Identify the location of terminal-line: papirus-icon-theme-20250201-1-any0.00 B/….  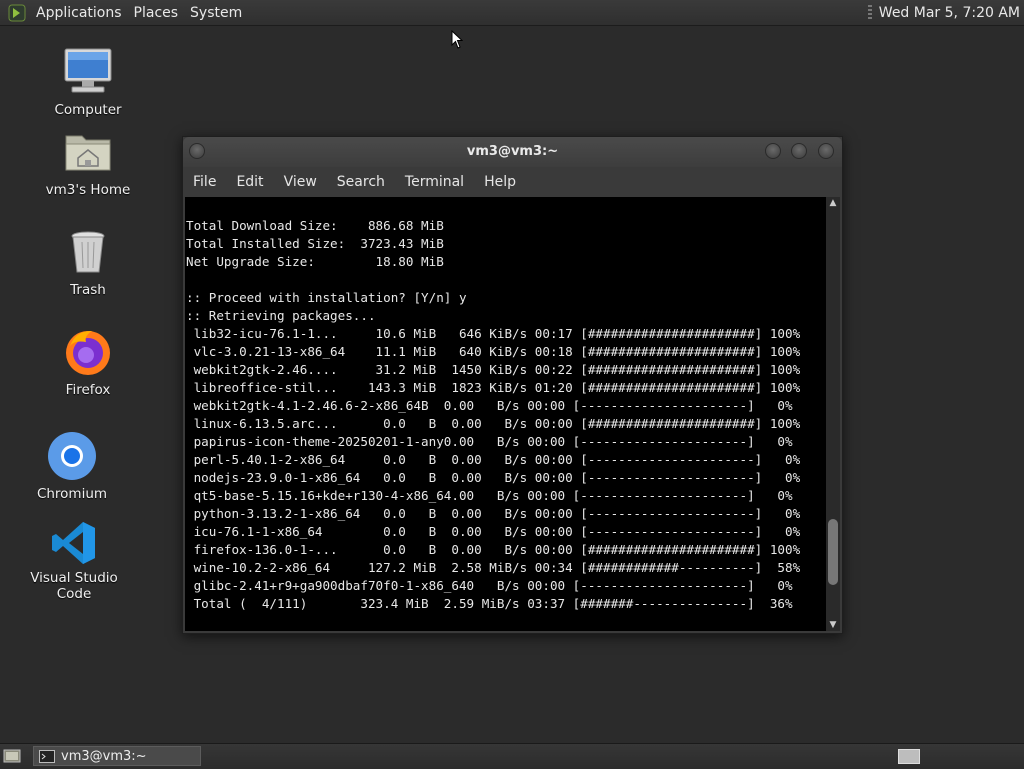
(493, 441).